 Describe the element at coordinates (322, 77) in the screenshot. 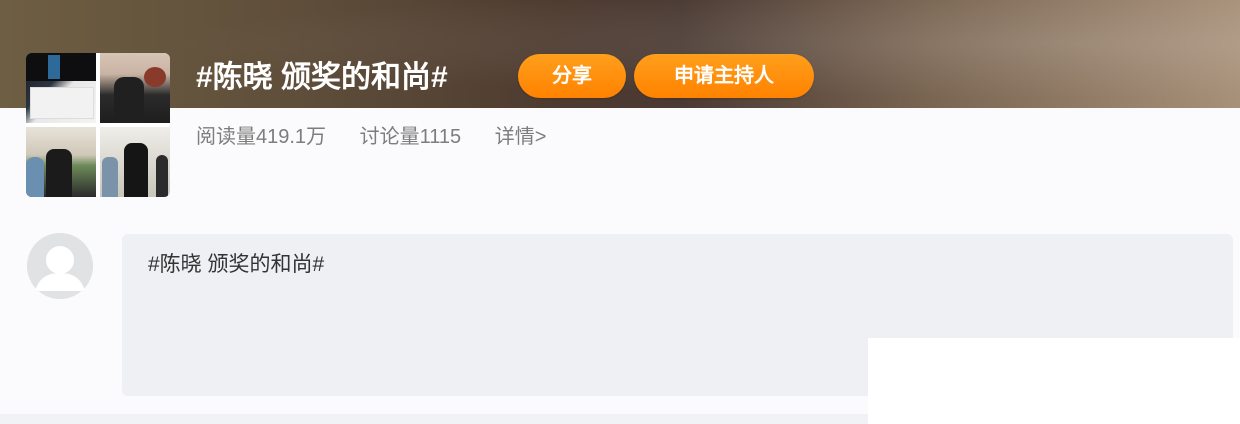

I see `topic-title: #陈晓 颁奖的和尚#` at that location.